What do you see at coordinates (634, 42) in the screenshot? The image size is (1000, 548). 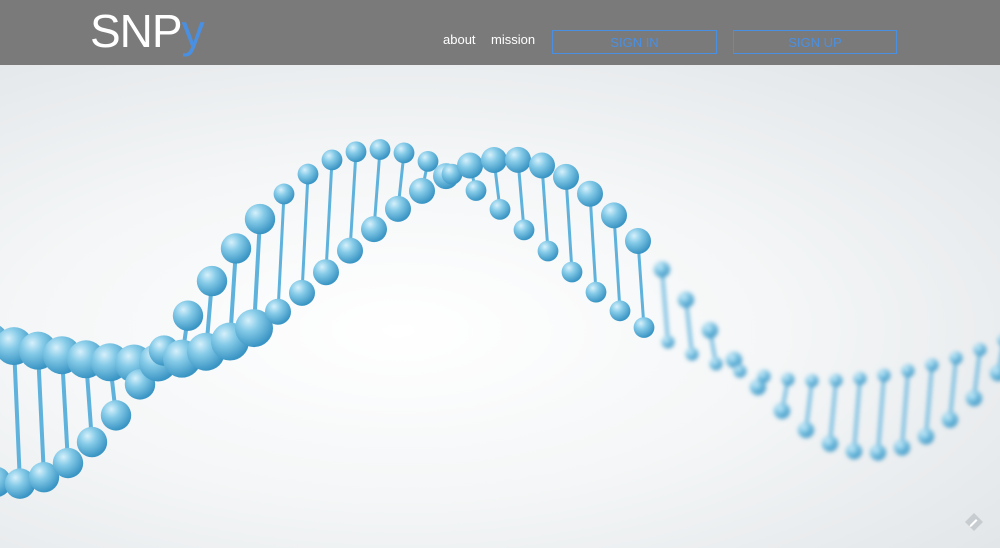 I see `sign-in-button: SIGN IN` at bounding box center [634, 42].